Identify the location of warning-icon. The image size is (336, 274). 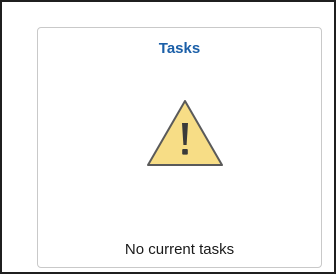
(185, 133).